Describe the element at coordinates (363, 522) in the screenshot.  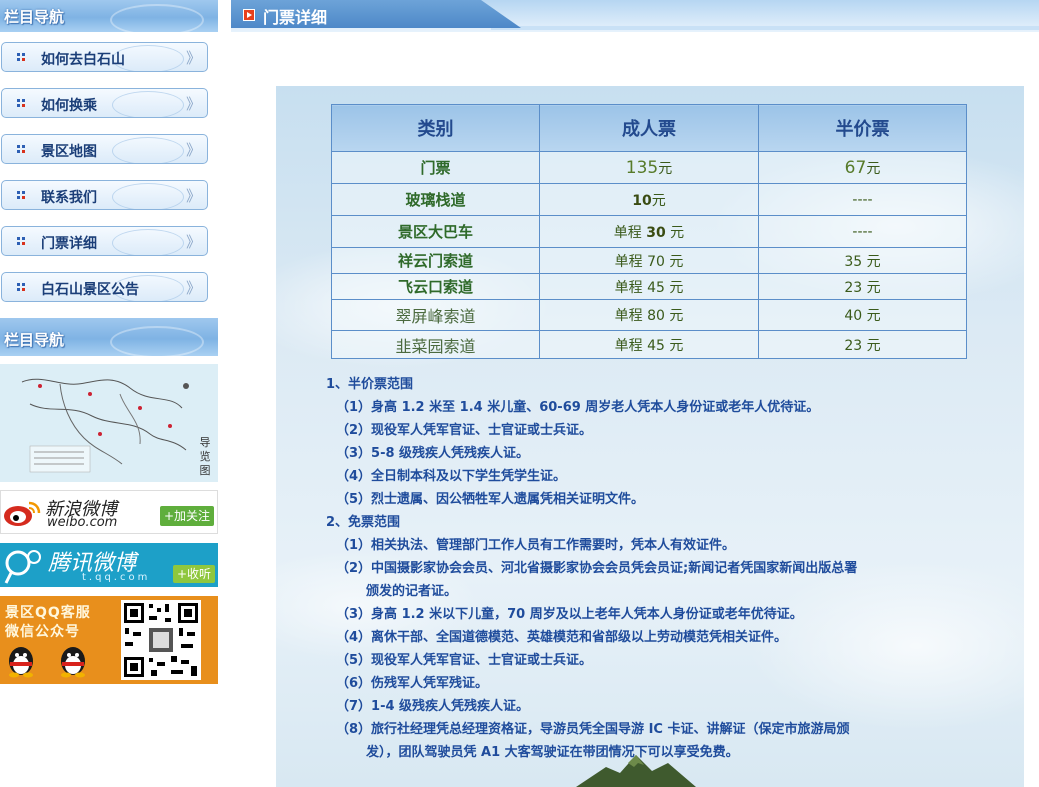
I see `policy-section-title: 2、免票范围` at that location.